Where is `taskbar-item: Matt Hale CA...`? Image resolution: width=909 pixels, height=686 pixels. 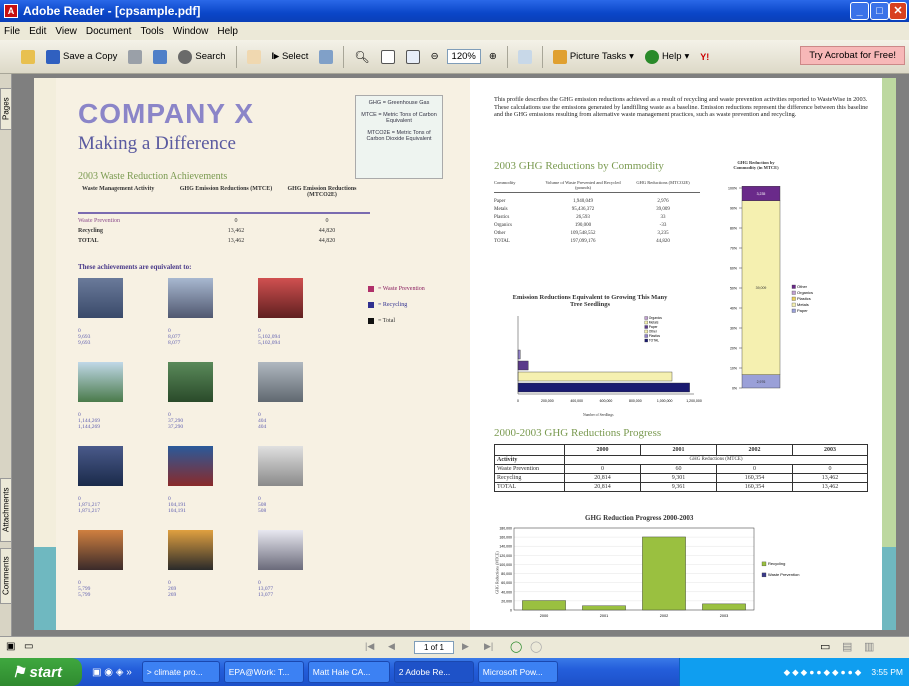 taskbar-item: Matt Hale CA... is located at coordinates (348, 672).